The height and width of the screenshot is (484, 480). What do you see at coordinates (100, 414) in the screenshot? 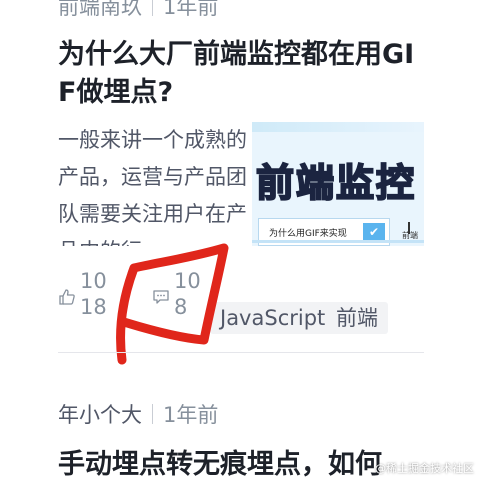
I see `article2-author: 年小个大` at bounding box center [100, 414].